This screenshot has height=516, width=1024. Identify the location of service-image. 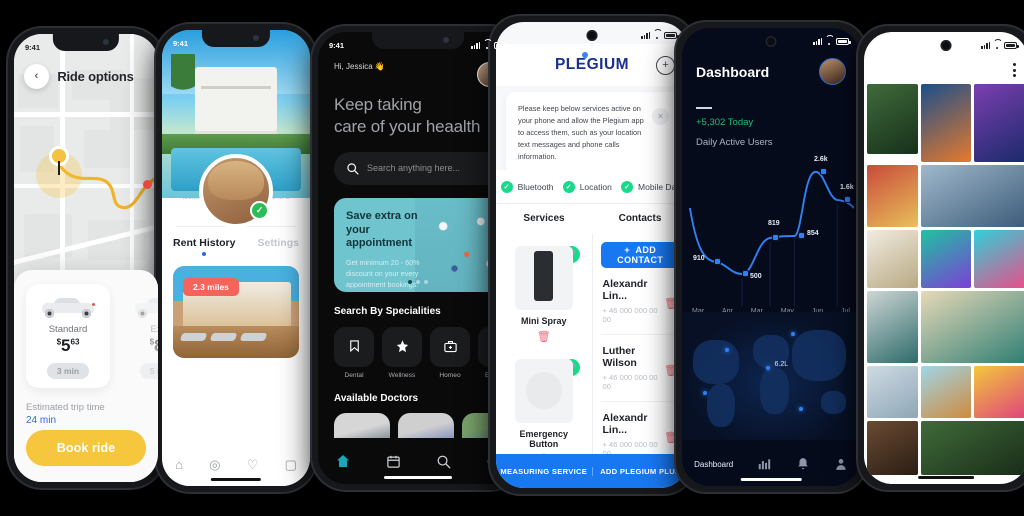
(543, 278).